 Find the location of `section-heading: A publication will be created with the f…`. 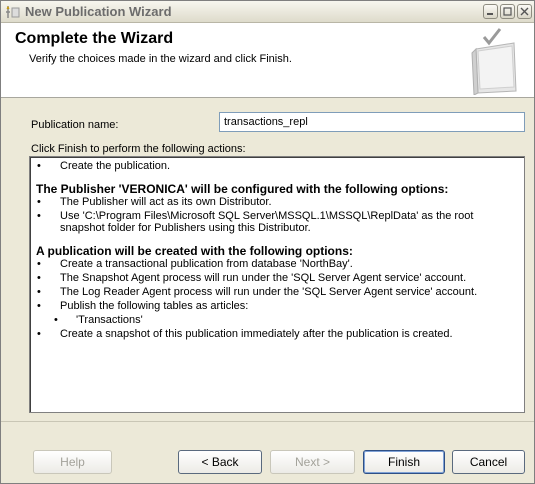

section-heading: A publication will be created with the f… is located at coordinates (194, 251).